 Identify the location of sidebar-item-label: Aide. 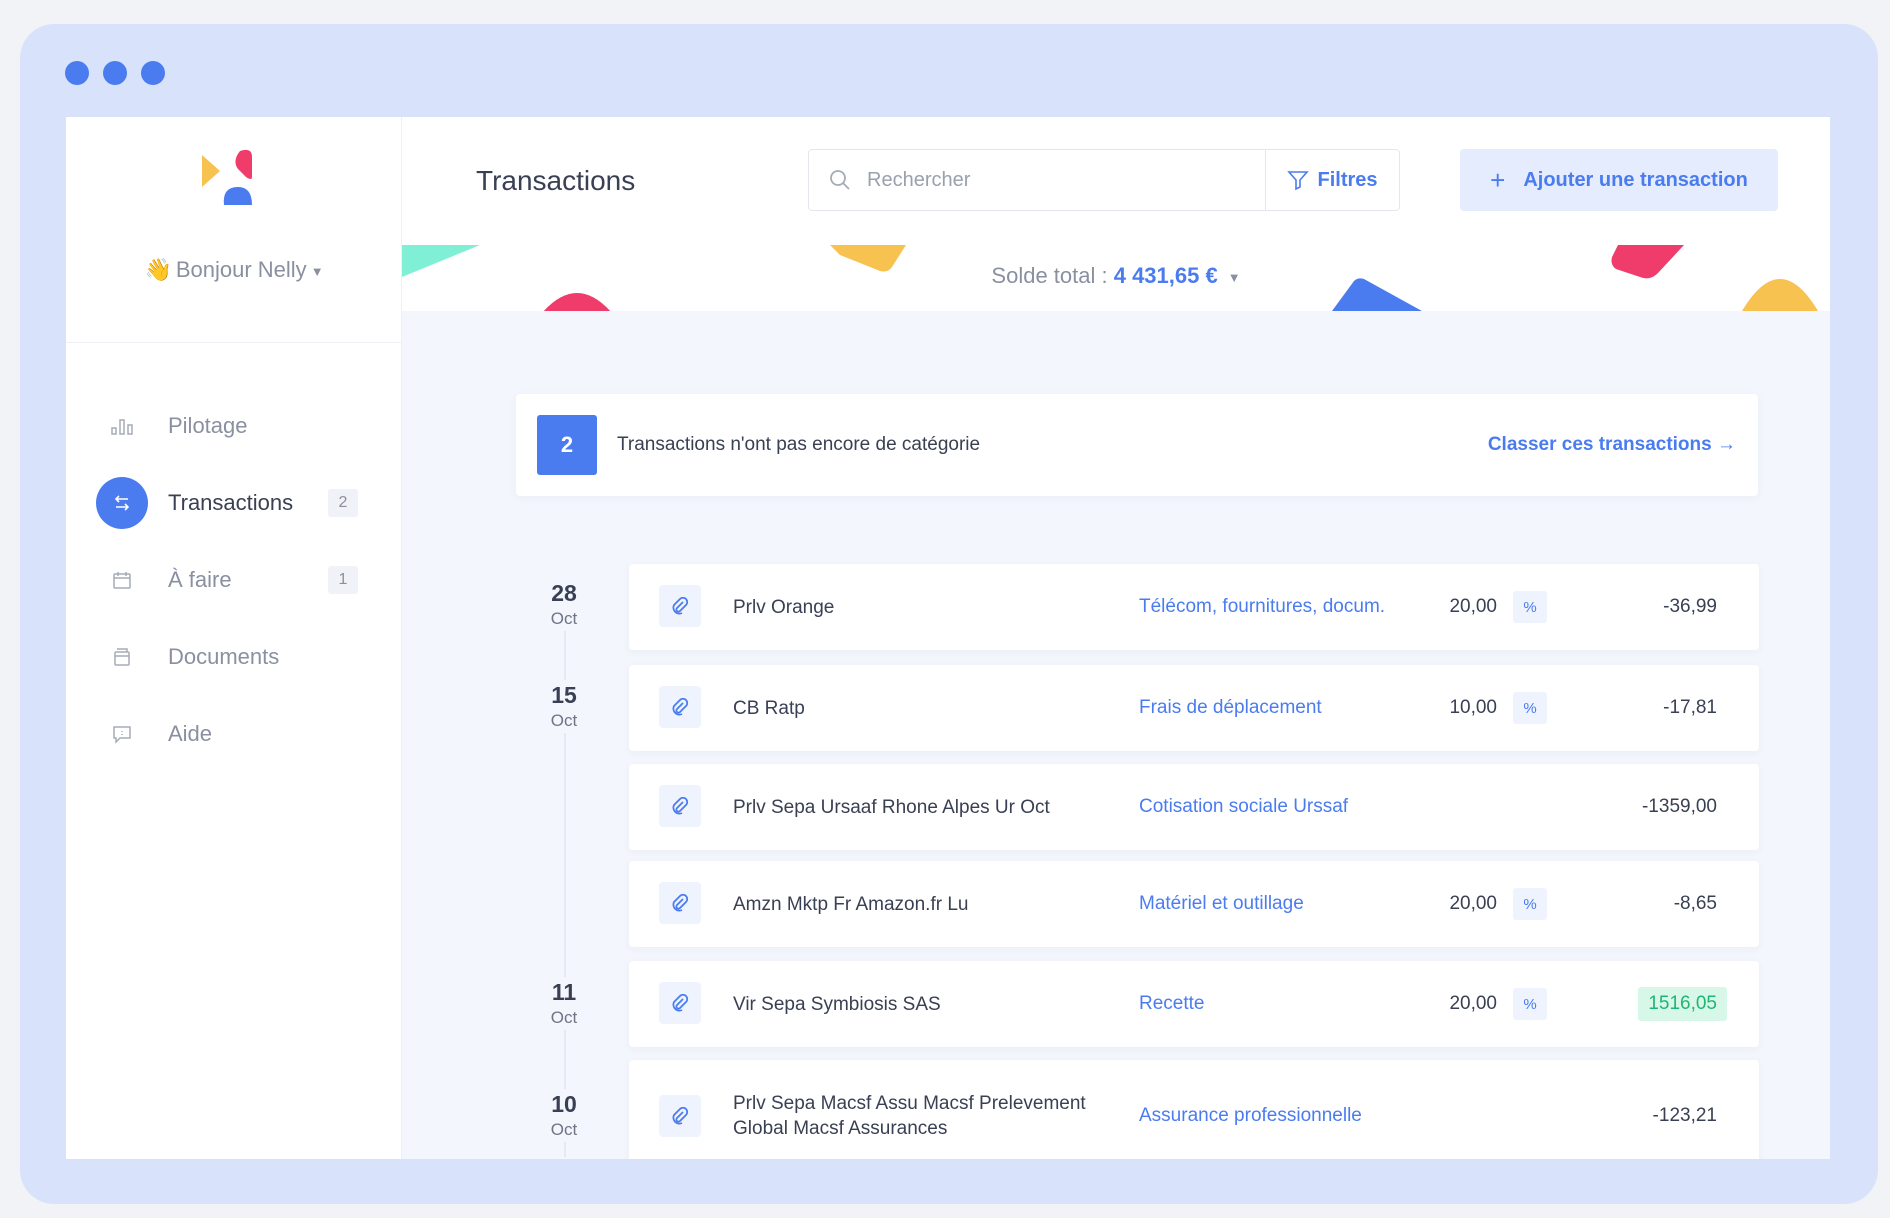
(190, 733).